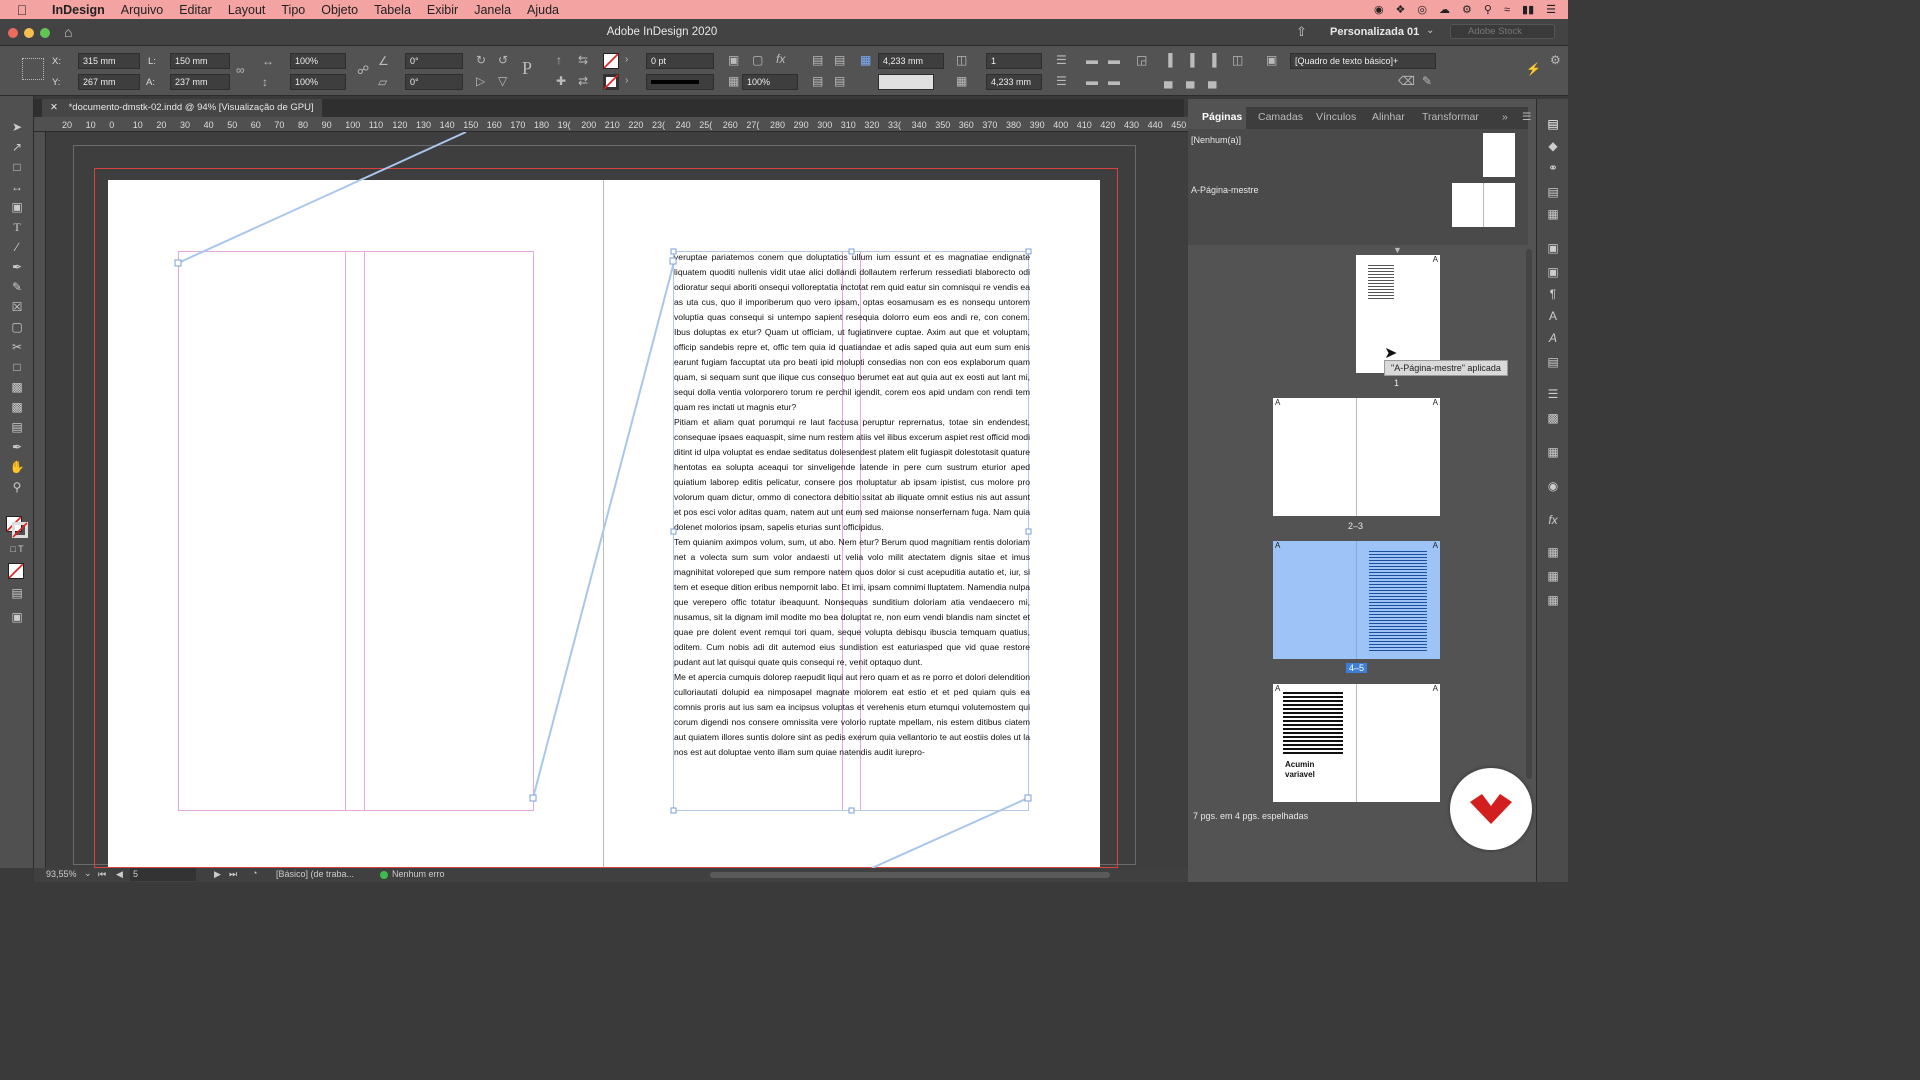 The image size is (1920, 1080). What do you see at coordinates (503, 60) in the screenshot?
I see `rotate-ccw-icon: ↺` at bounding box center [503, 60].